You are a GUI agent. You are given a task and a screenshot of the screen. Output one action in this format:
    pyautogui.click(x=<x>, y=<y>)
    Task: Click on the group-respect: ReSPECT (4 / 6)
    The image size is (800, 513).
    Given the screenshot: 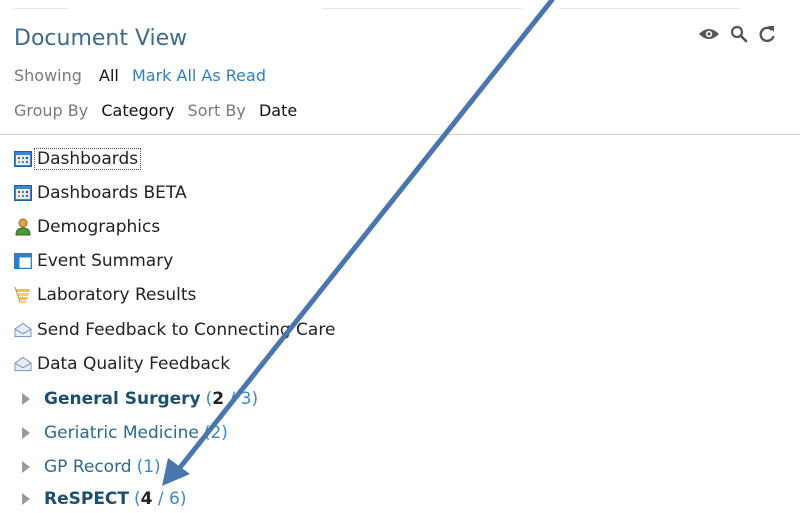 What is the action you would take?
    pyautogui.click(x=104, y=499)
    